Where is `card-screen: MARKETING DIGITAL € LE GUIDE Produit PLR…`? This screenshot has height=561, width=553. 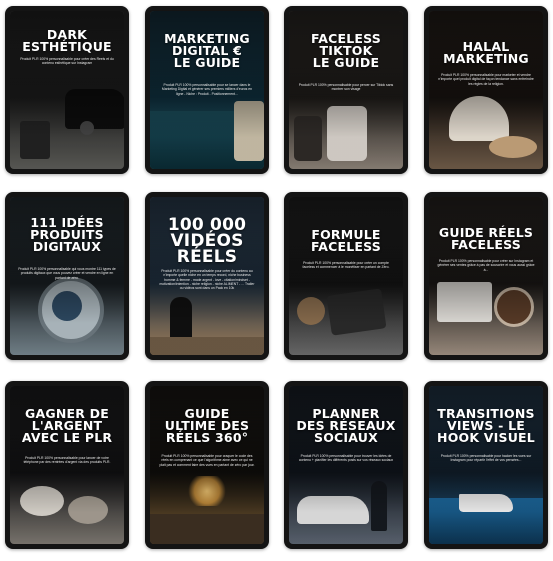 card-screen: MARKETING DIGITAL € LE GUIDE Produit PLR… is located at coordinates (207, 90).